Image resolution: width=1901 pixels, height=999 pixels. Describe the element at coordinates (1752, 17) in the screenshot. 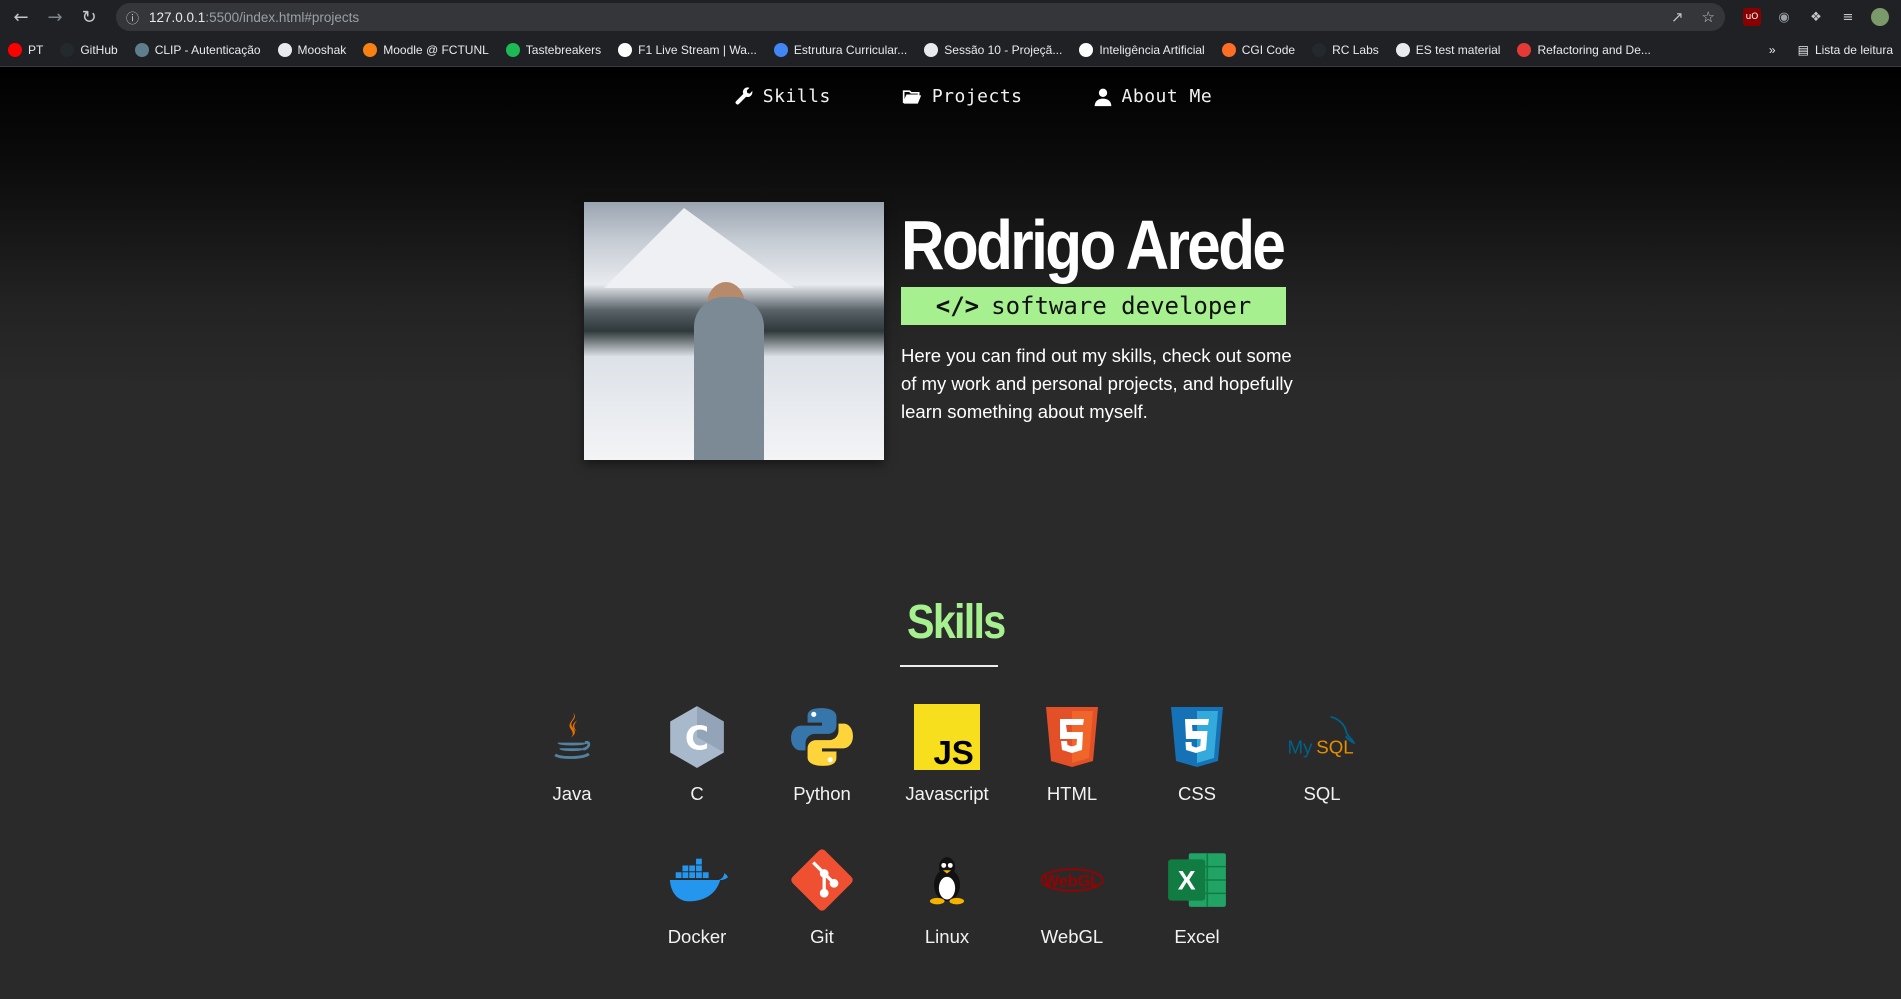

I see `ublock-icon: uO` at that location.